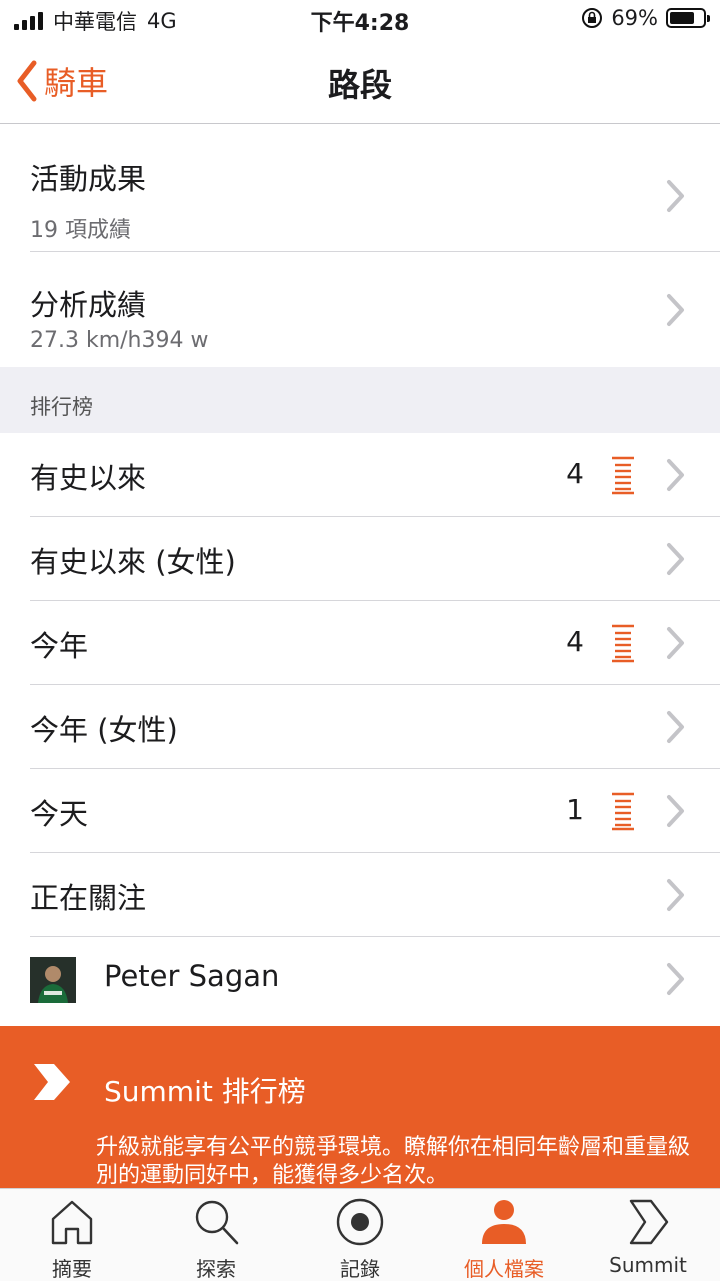 This screenshot has height=1282, width=720. I want to click on tab-summit: Summit, so click(648, 1235).